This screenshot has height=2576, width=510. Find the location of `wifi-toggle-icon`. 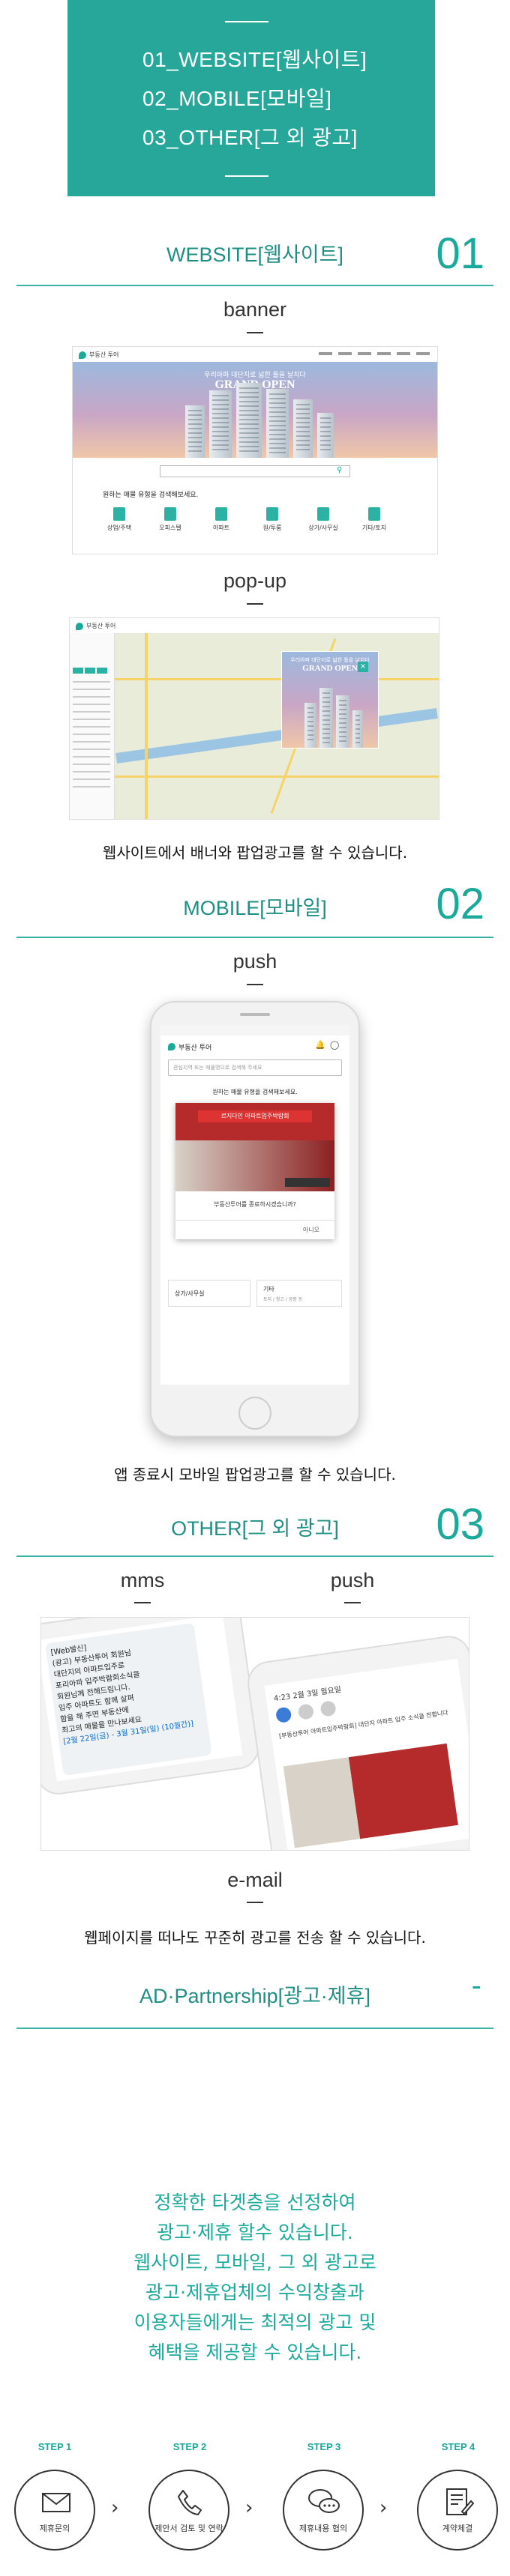

wifi-toggle-icon is located at coordinates (283, 1715).